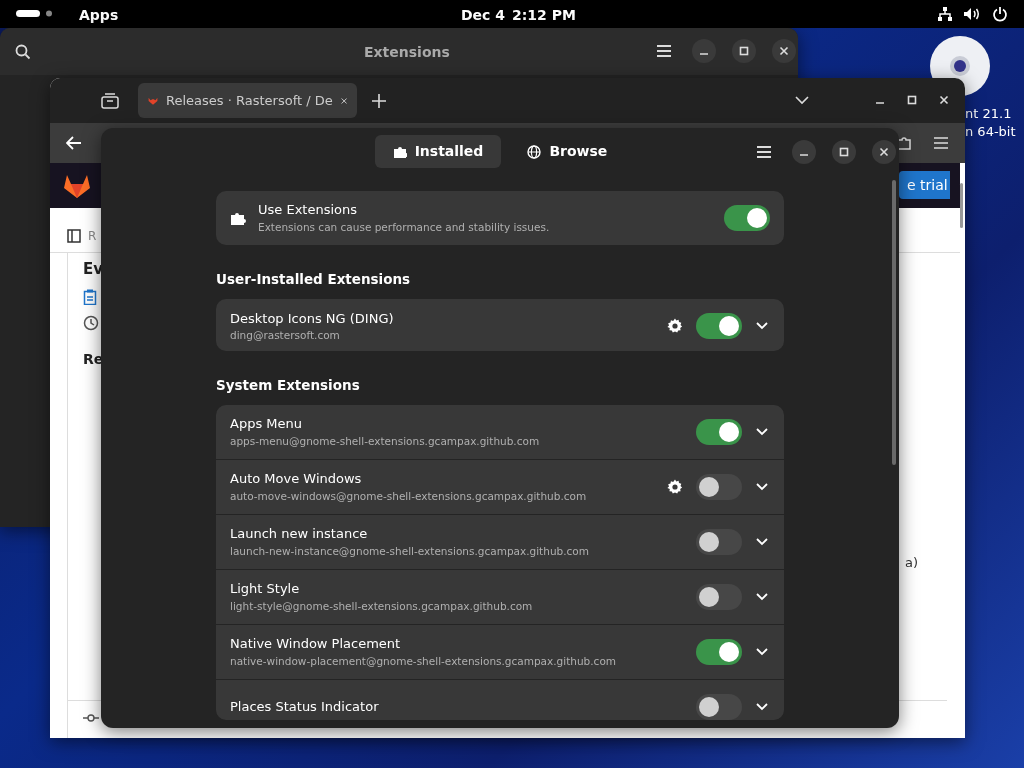 Image resolution: width=1024 pixels, height=768 pixels. What do you see at coordinates (314, 279) in the screenshot?
I see `section-heading: User-Installed Extensions` at bounding box center [314, 279].